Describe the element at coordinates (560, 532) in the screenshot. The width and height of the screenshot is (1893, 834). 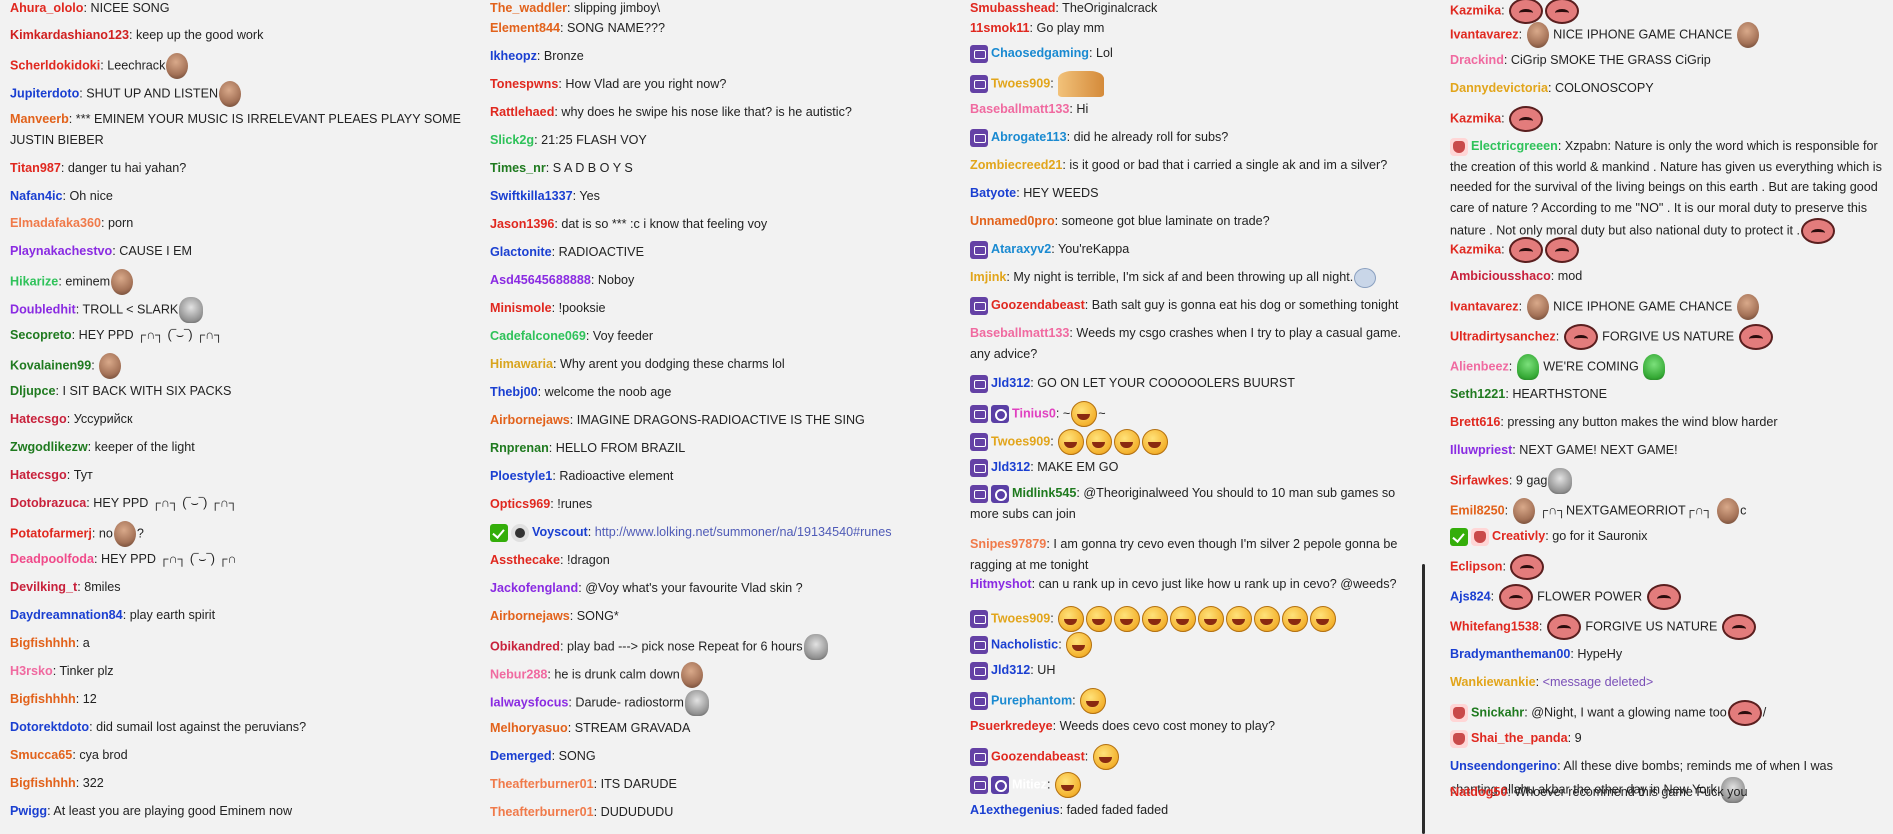
I see `chat-username: Voyscout` at that location.